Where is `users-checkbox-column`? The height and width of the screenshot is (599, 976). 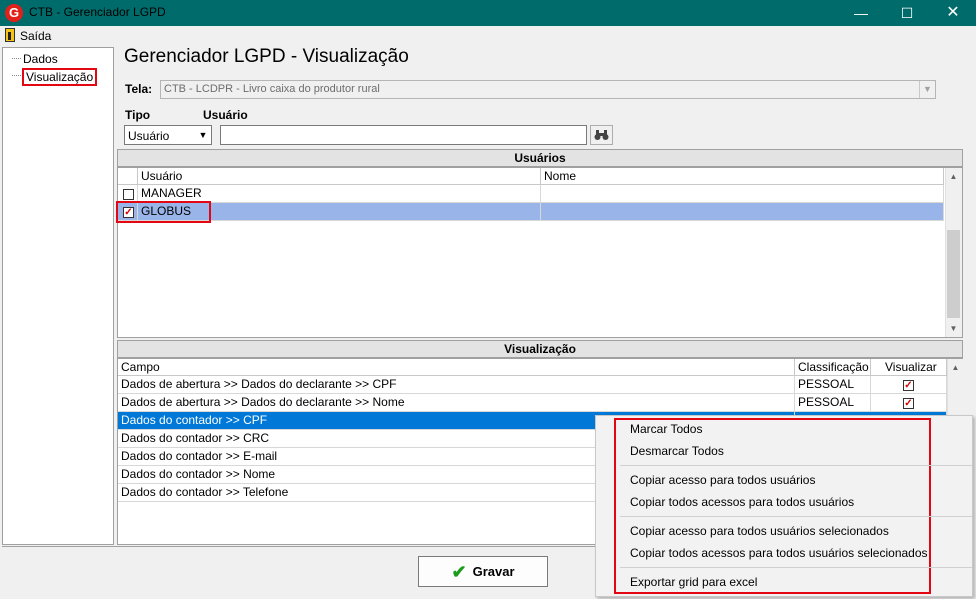
users-checkbox-column is located at coordinates (128, 176).